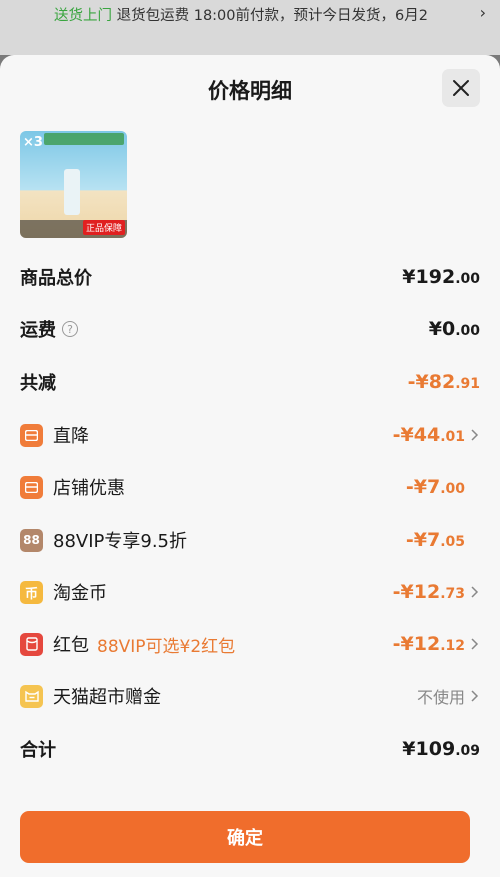  Describe the element at coordinates (423, 540) in the screenshot. I see `vip-amount: -¥7` at that location.